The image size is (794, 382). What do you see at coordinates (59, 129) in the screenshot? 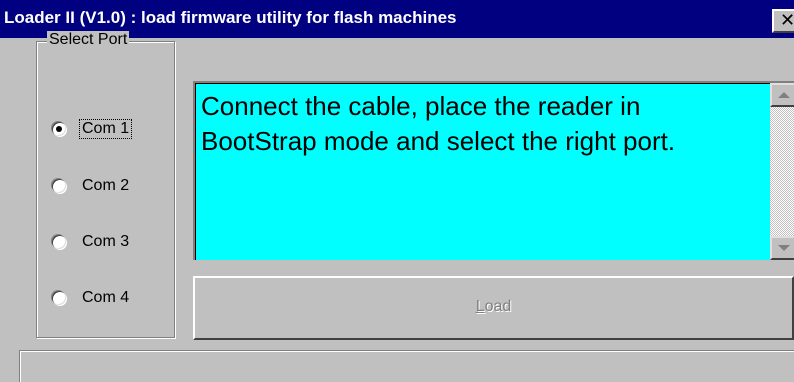
I see `com1-radio` at bounding box center [59, 129].